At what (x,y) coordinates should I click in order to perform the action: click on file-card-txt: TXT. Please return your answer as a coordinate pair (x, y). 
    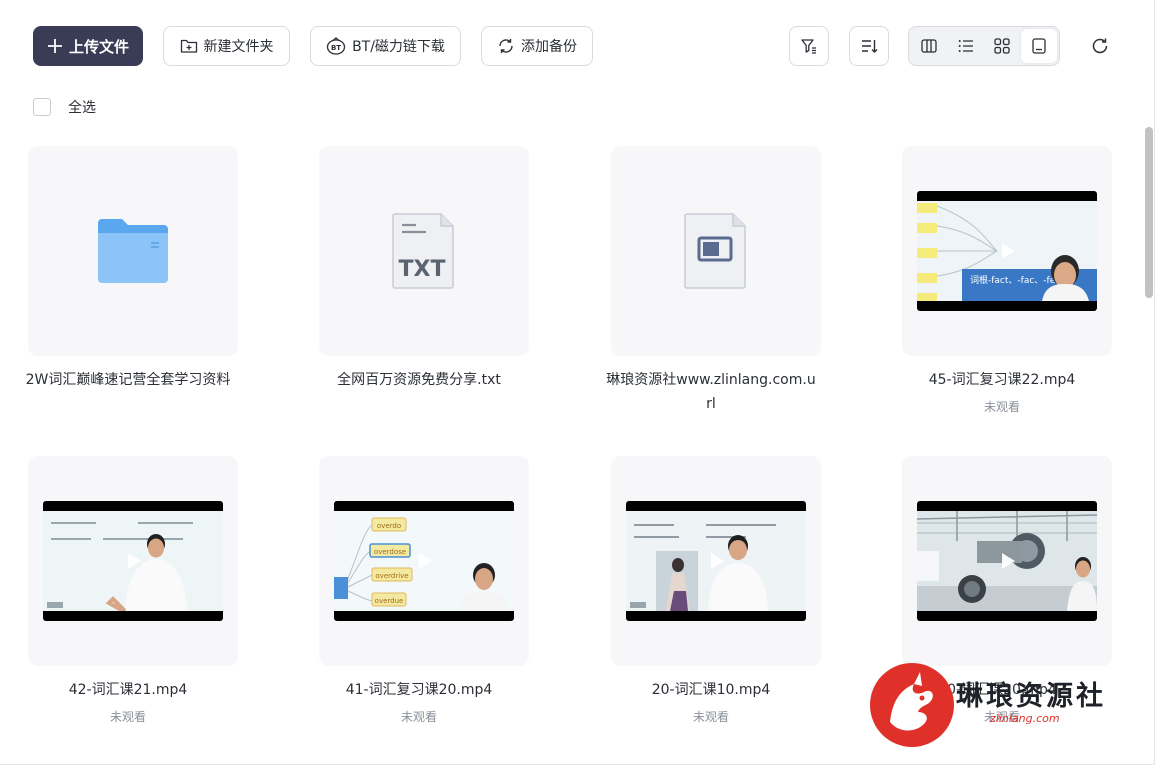
    Looking at the image, I should click on (424, 251).